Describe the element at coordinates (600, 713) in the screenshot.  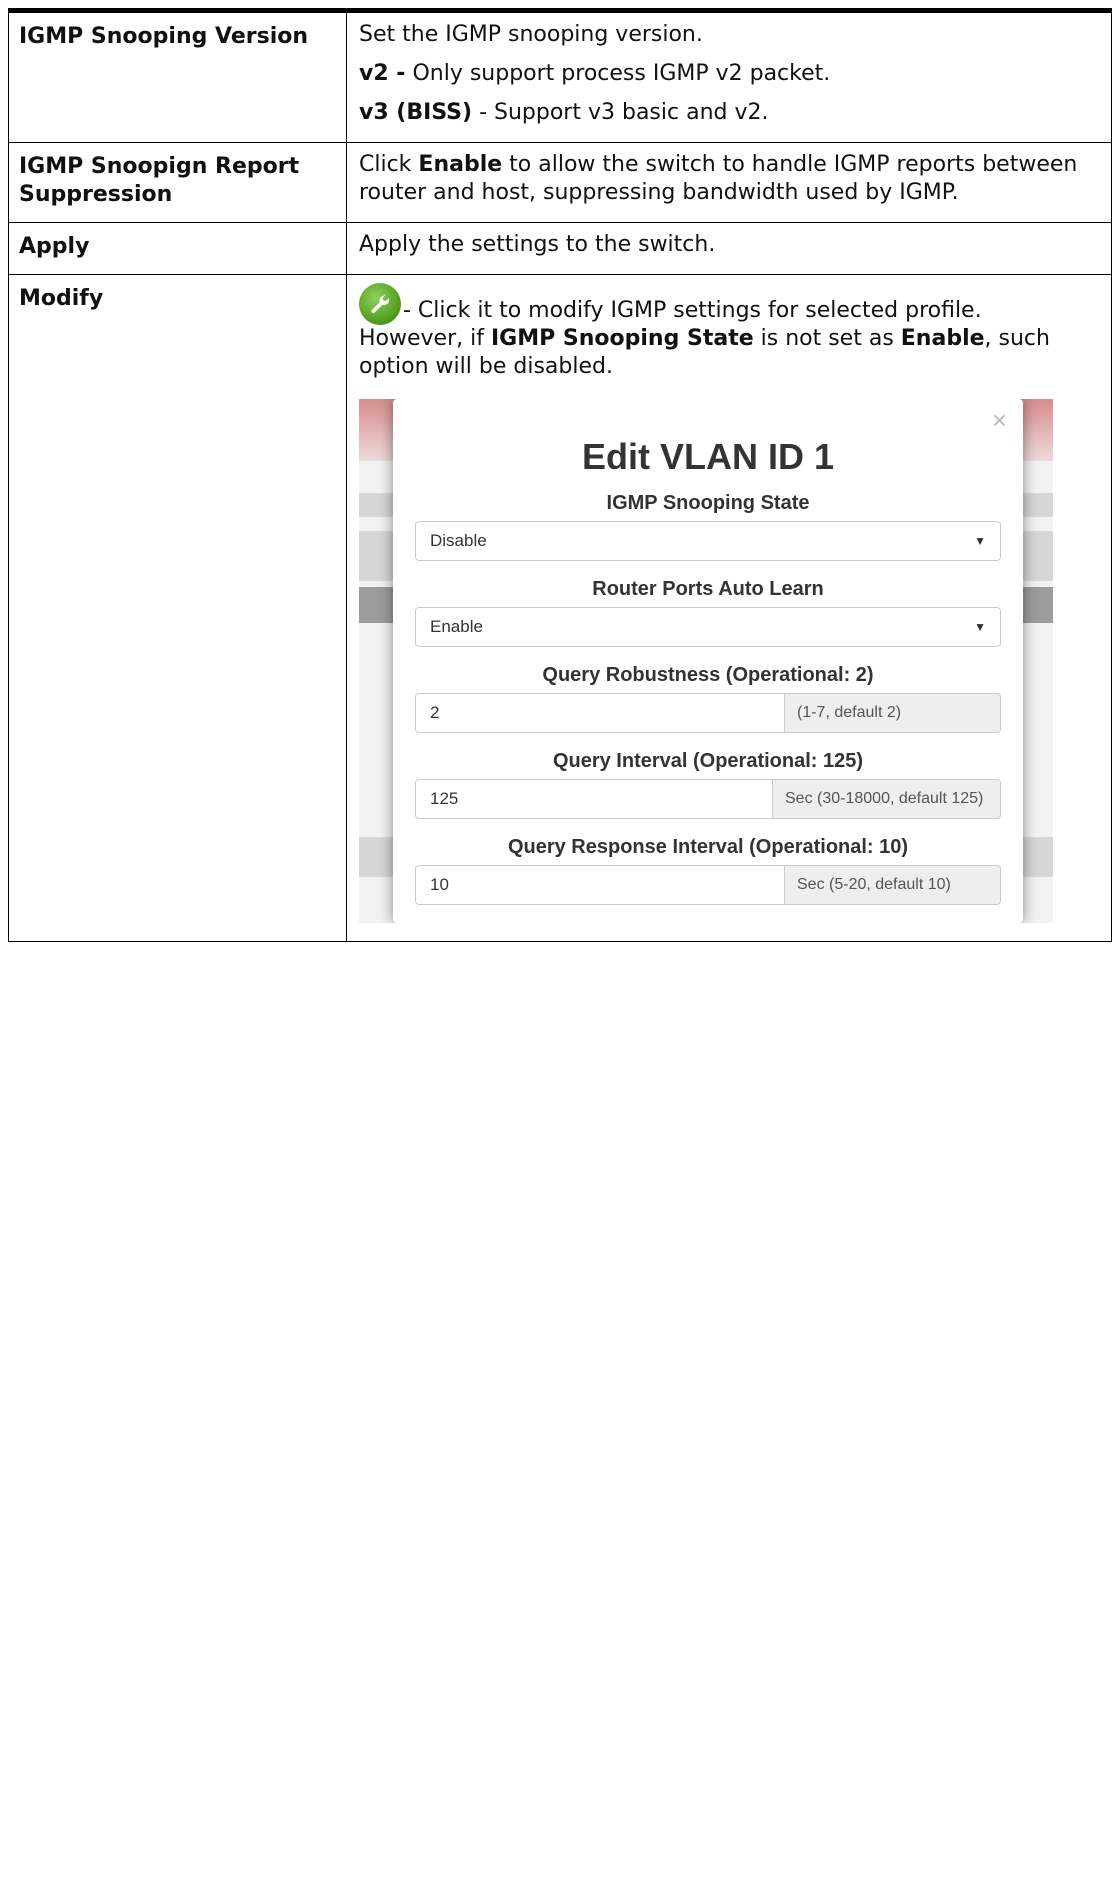
I see `query-robustness-input: 2` at that location.